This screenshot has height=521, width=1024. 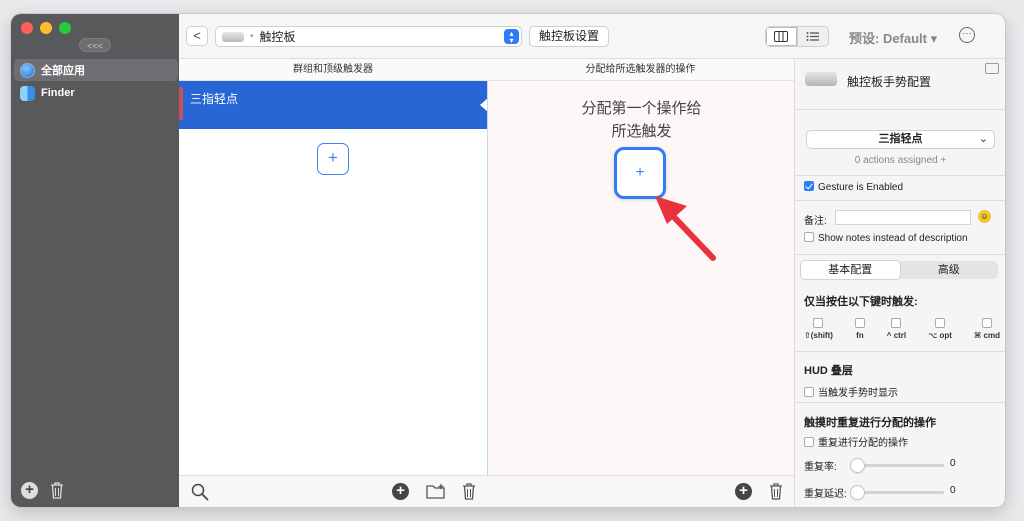 I want to click on modifier-label: ⌘ cmd, so click(x=986, y=335).